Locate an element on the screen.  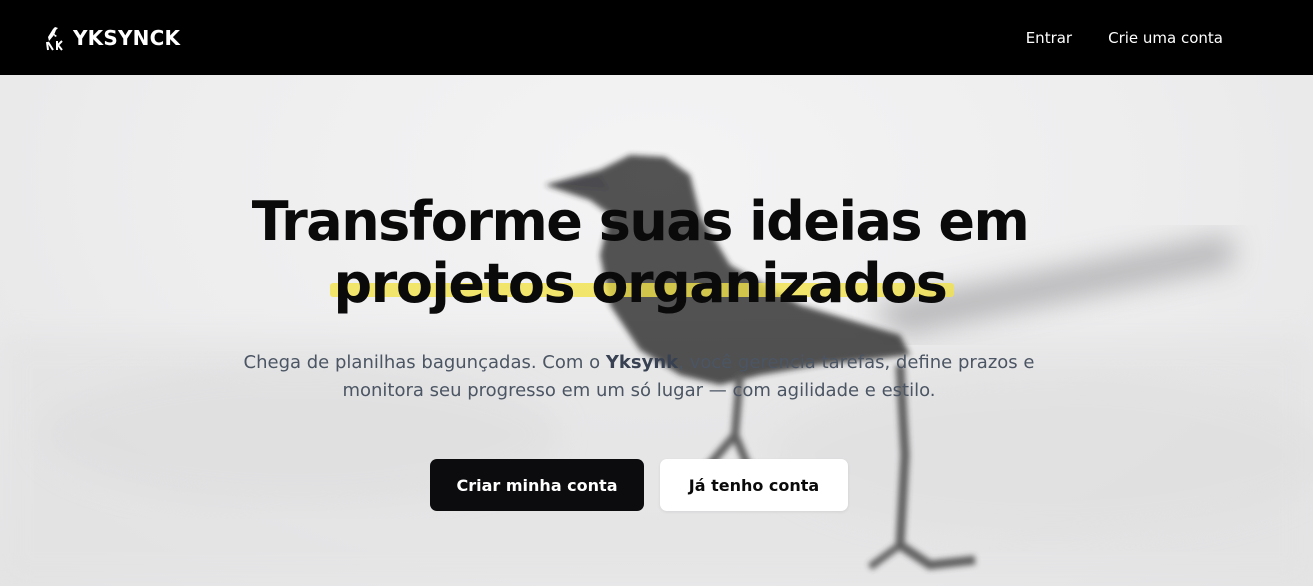
bird-logo-icon is located at coordinates (54, 38).